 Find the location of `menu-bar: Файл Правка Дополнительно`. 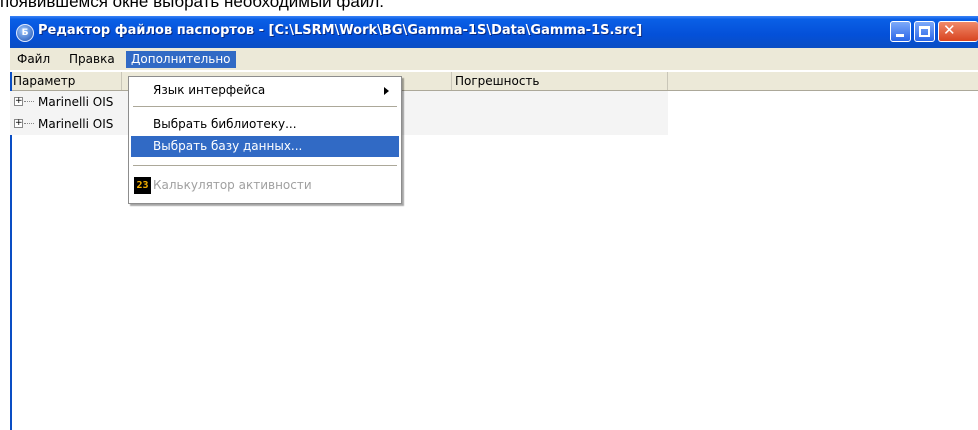

menu-bar: Файл Правка Дополнительно is located at coordinates (494, 59).